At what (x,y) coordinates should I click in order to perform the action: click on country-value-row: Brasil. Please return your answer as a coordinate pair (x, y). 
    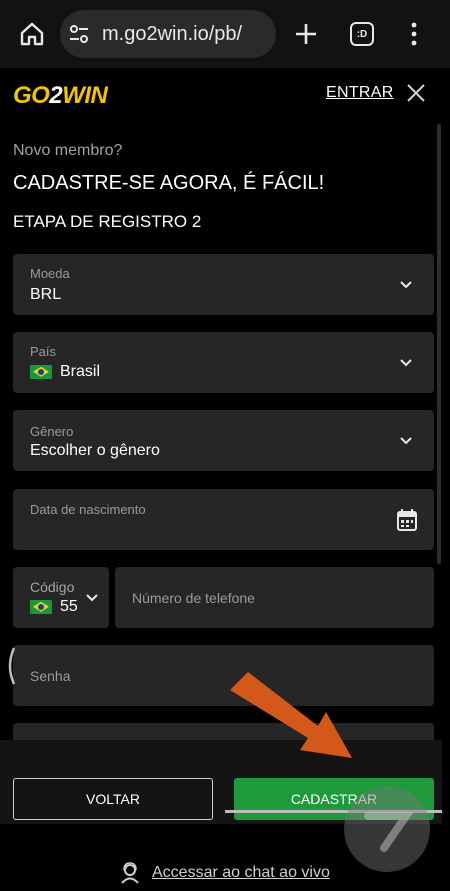
    Looking at the image, I should click on (65, 372).